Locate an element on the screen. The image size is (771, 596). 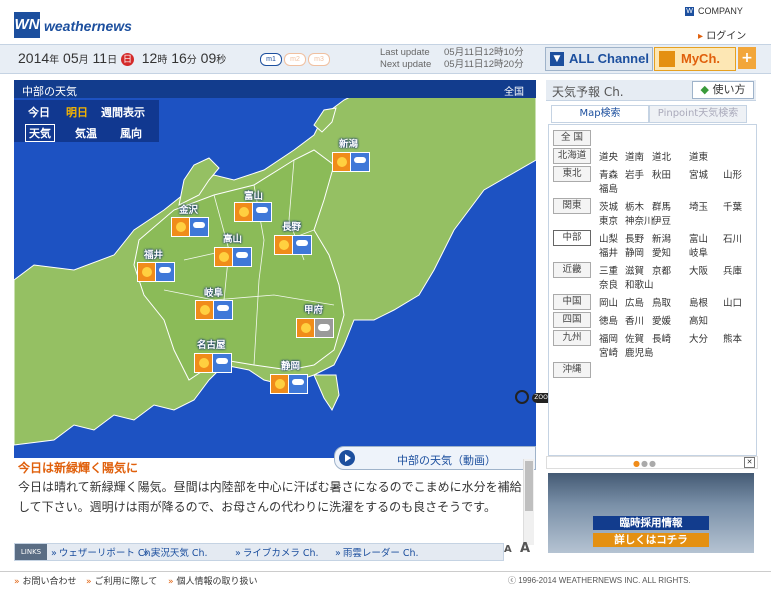
logo-mark: WN is located at coordinates (27, 25).